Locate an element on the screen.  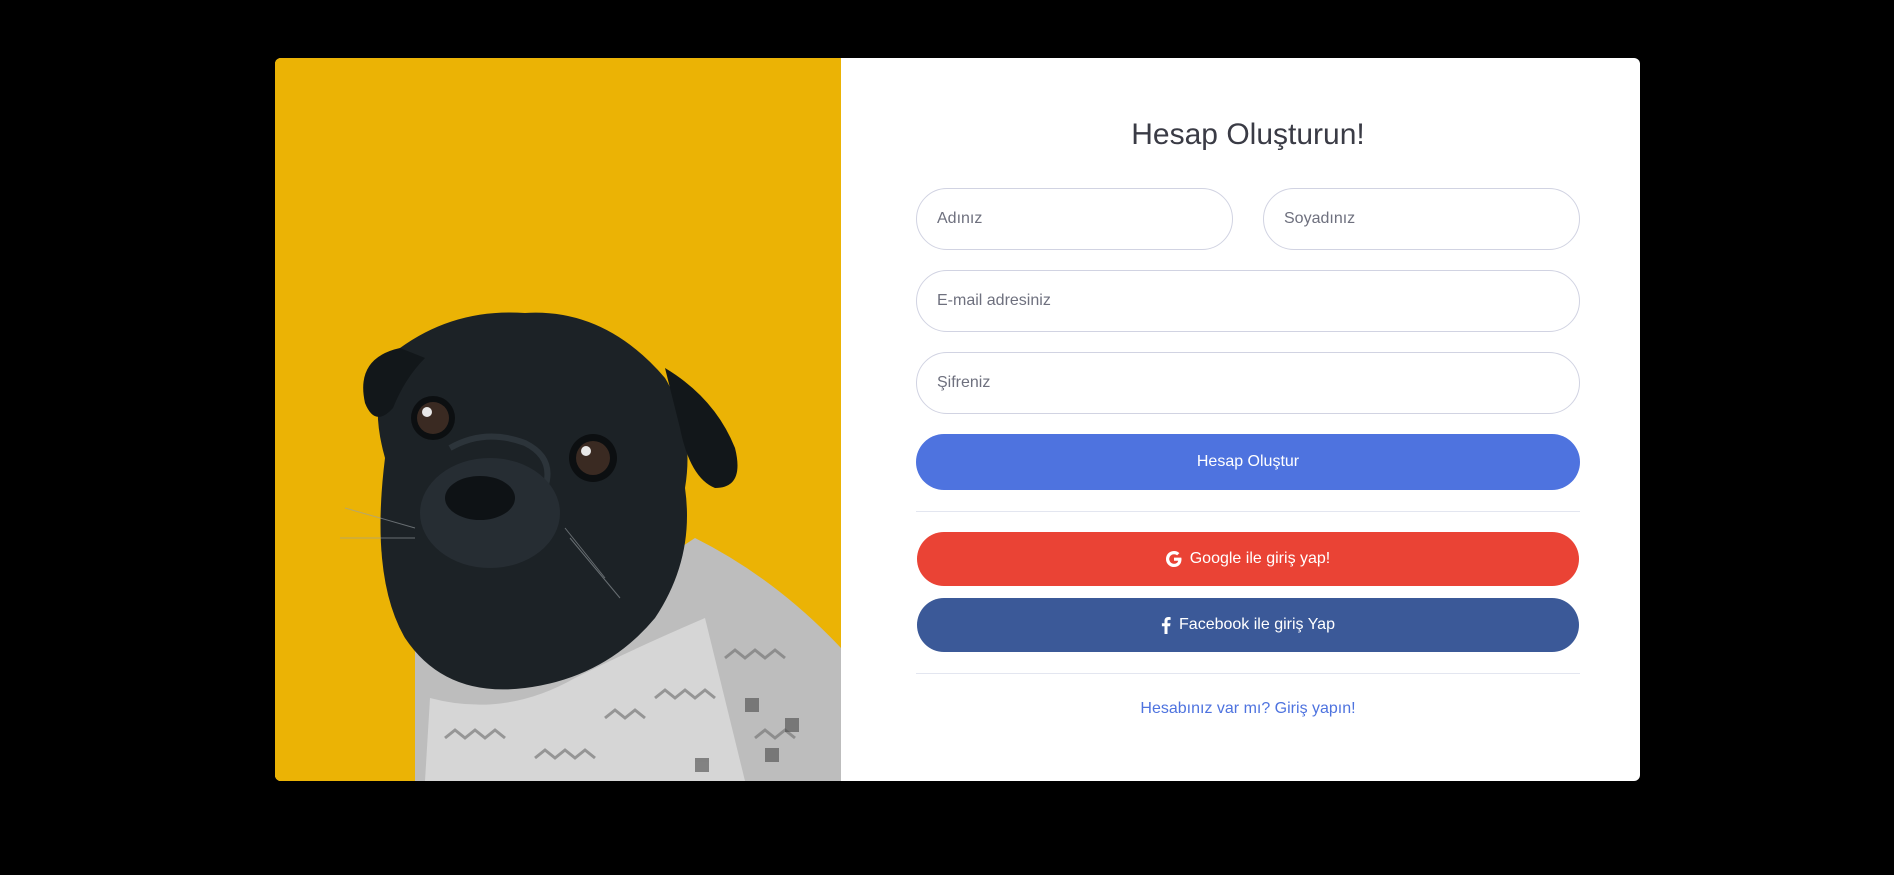
first-name-input is located at coordinates (1074, 219).